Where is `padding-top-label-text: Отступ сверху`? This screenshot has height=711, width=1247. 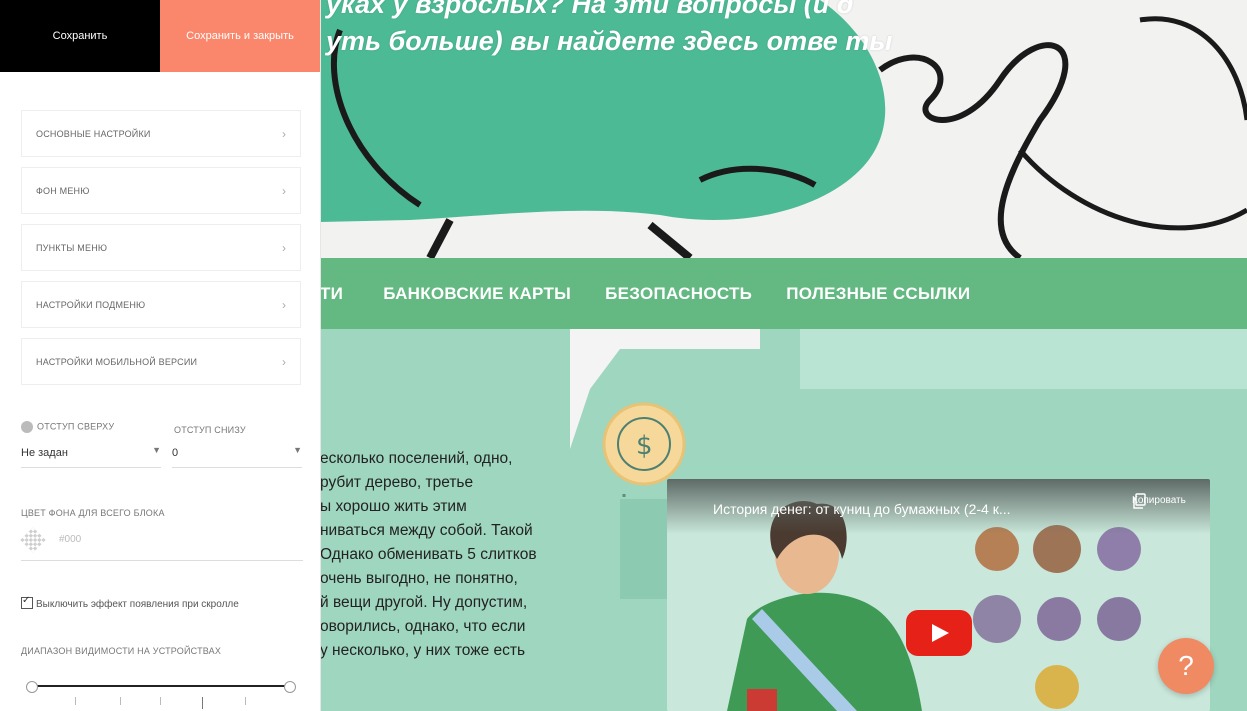
padding-top-label-text: Отступ сверху is located at coordinates (76, 426).